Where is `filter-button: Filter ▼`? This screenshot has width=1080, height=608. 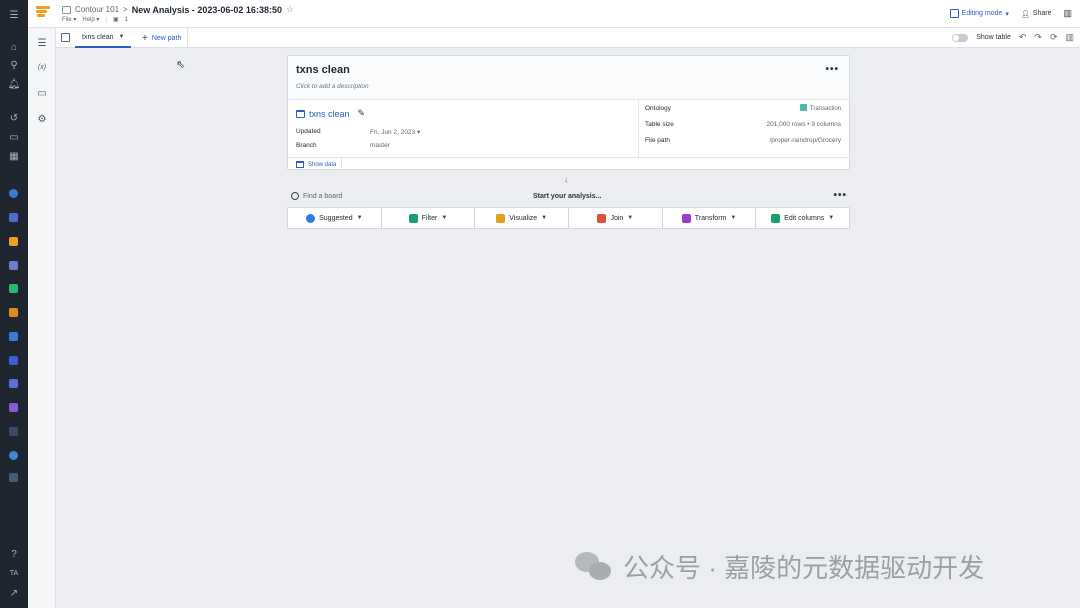
filter-button: Filter ▼ is located at coordinates (429, 218).